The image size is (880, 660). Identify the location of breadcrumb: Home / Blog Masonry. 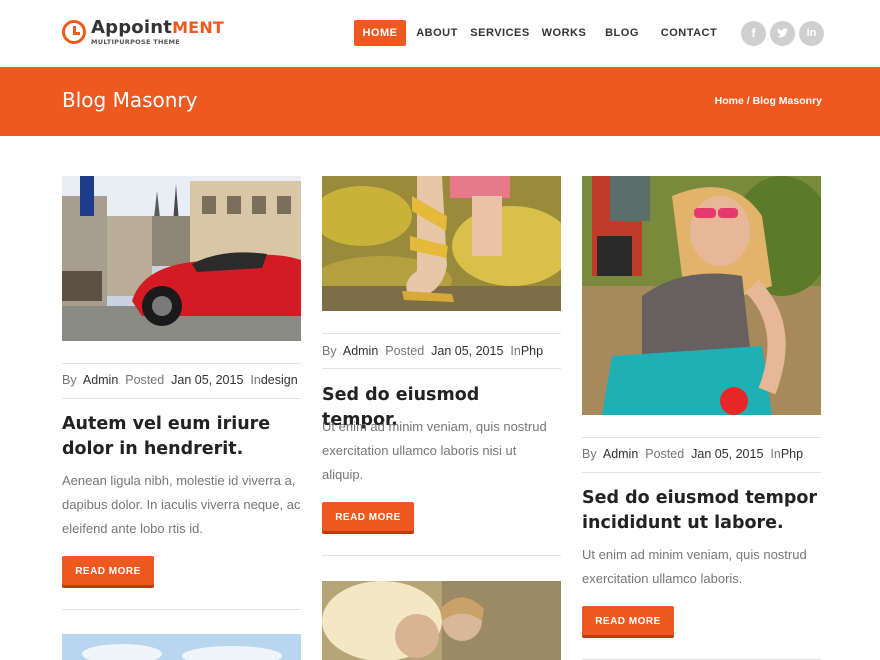
(768, 101).